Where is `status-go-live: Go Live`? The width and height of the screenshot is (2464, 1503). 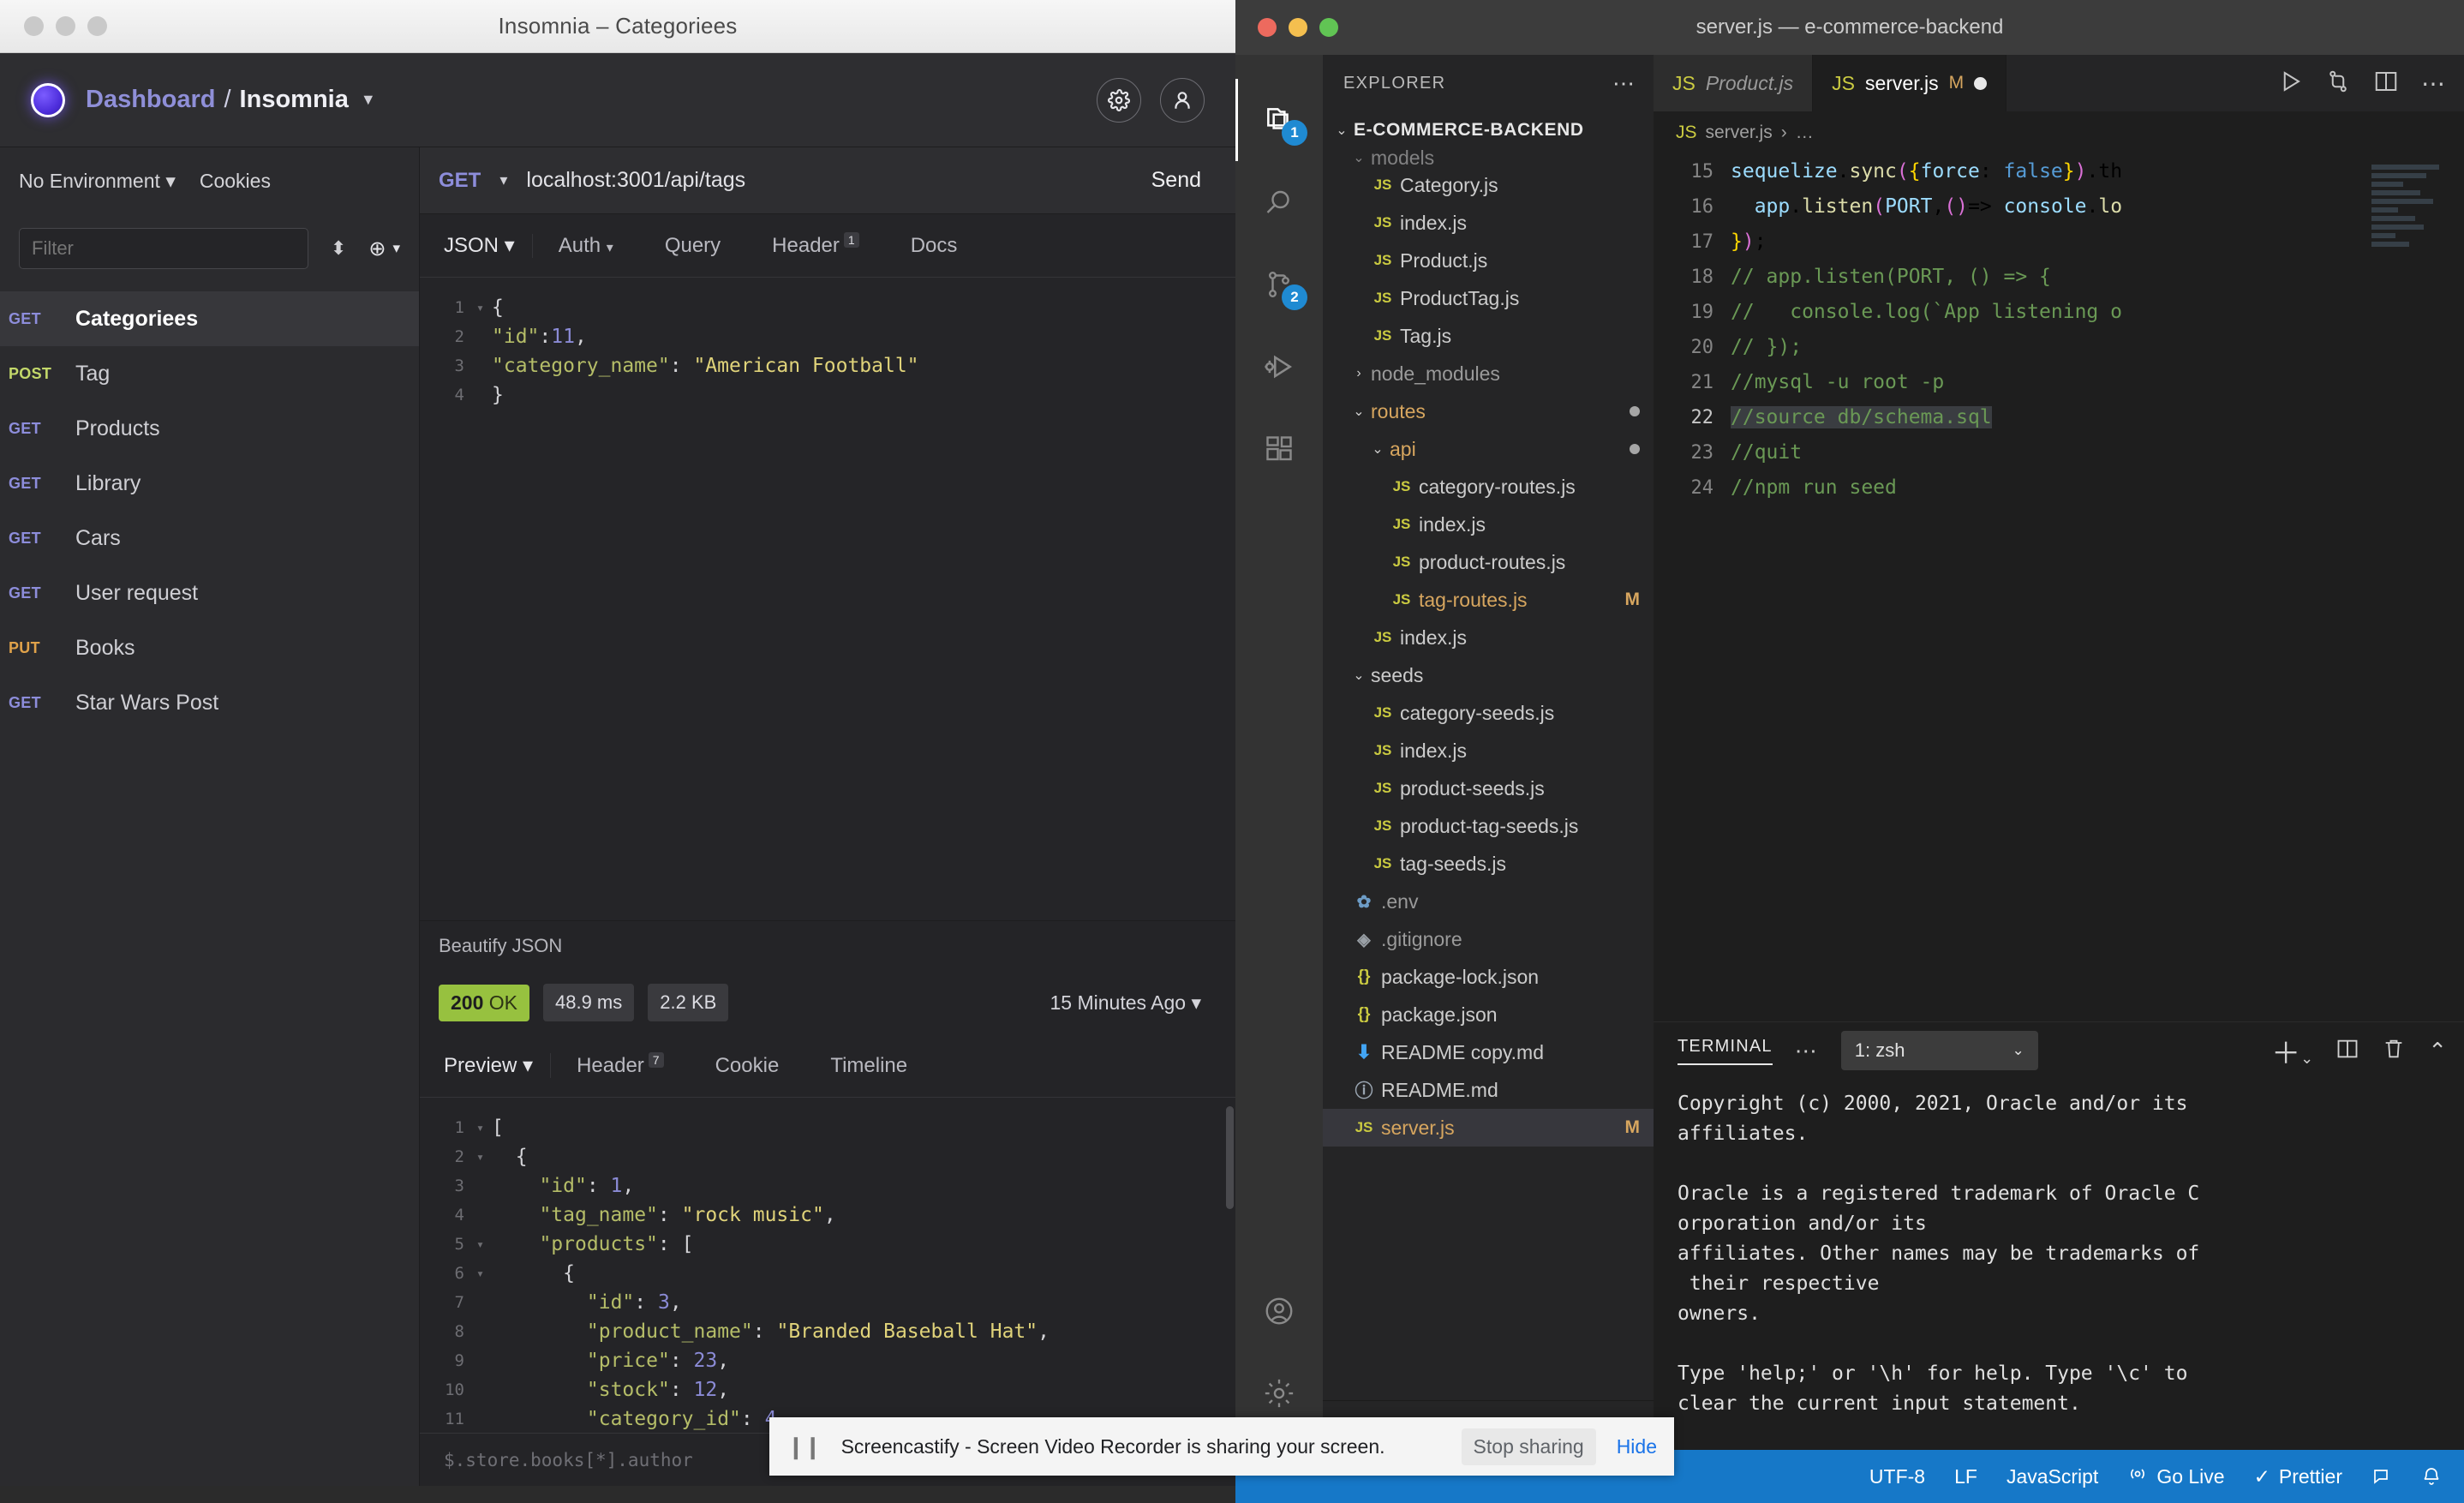 status-go-live: Go Live is located at coordinates (2176, 1476).